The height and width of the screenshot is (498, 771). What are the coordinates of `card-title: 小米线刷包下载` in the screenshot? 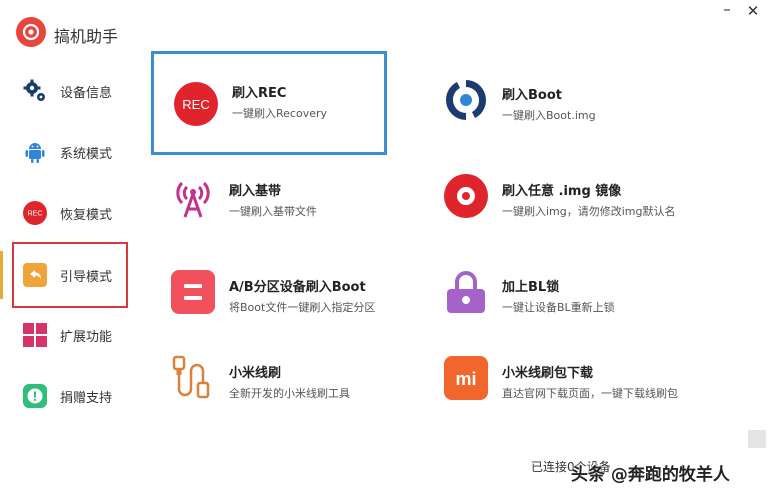 It's located at (548, 373).